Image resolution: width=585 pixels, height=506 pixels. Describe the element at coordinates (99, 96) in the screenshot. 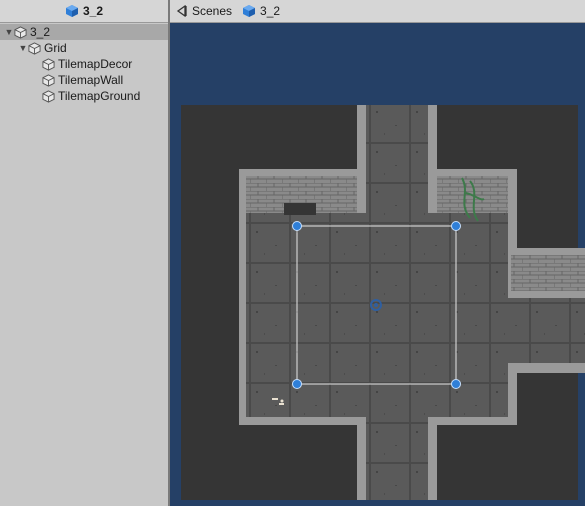

I see `hierarchy-item-label: TilemapGround` at that location.